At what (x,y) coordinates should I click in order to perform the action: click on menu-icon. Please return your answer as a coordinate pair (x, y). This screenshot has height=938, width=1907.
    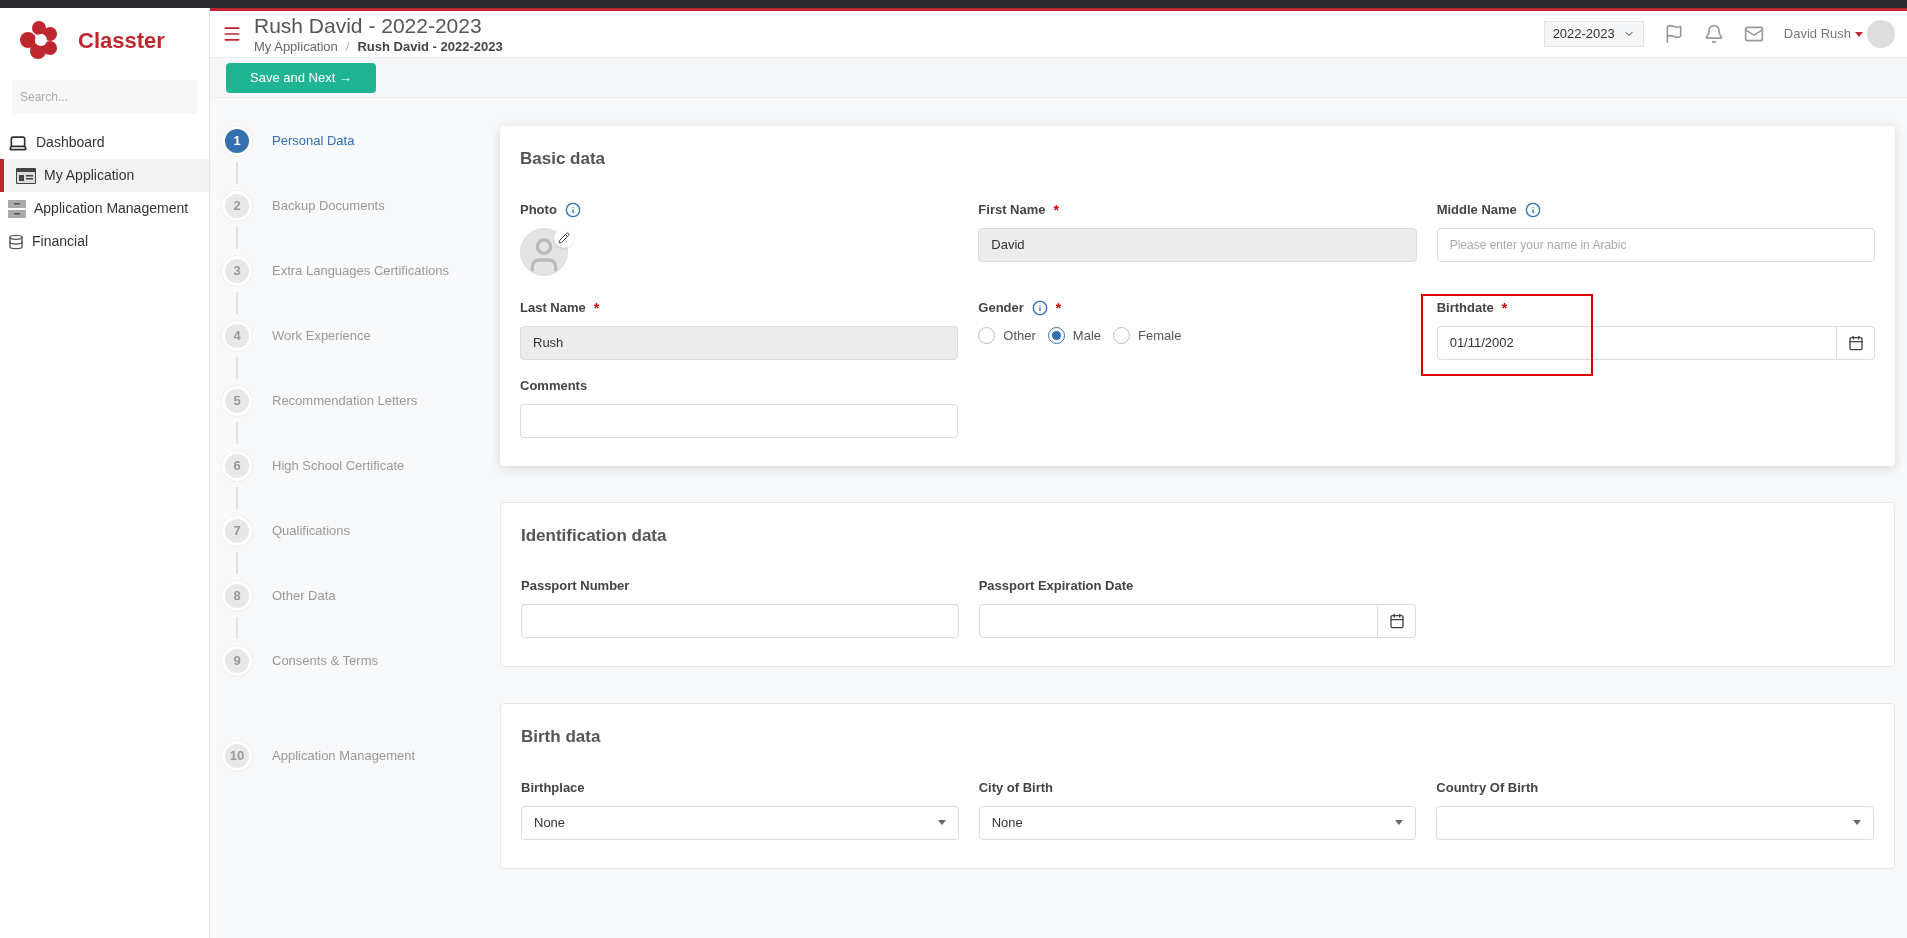
    Looking at the image, I should click on (232, 34).